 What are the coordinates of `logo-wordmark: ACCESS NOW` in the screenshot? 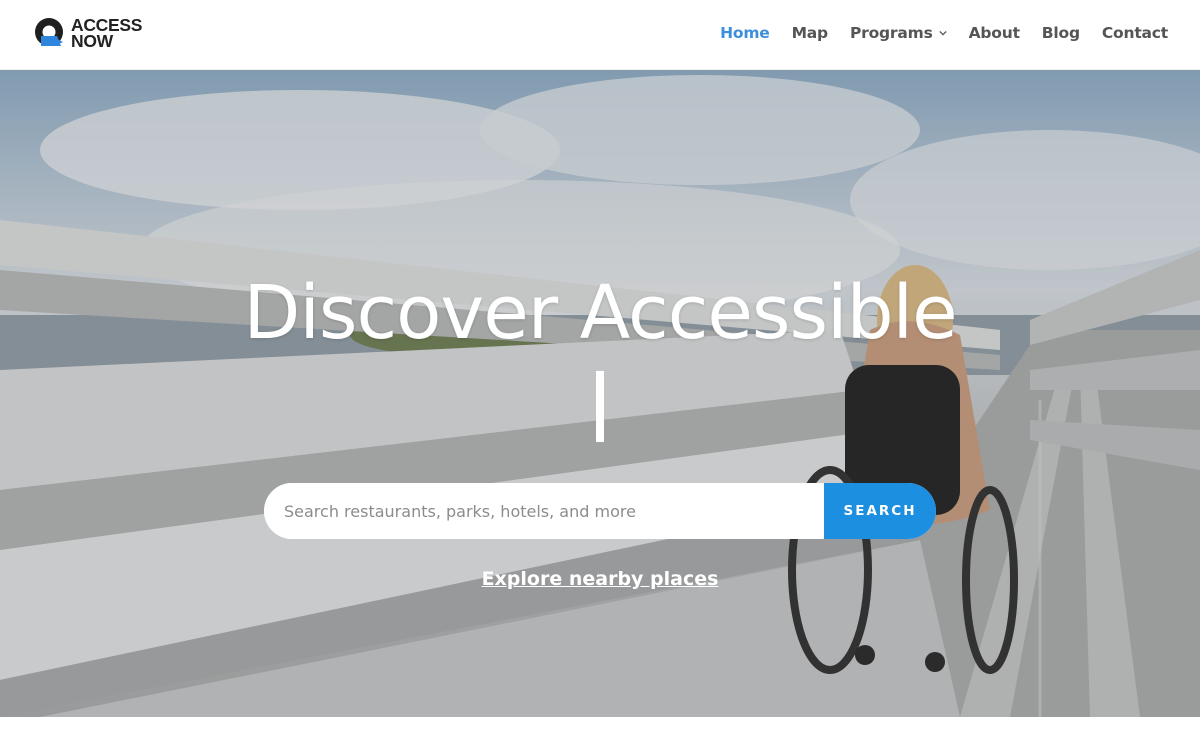 It's located at (106, 33).